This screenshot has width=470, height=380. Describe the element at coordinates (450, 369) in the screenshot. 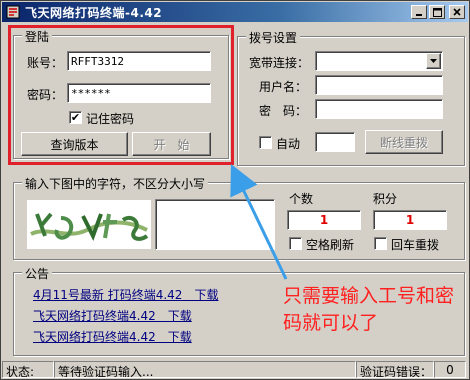

I see `captcha-error-value: 0` at that location.